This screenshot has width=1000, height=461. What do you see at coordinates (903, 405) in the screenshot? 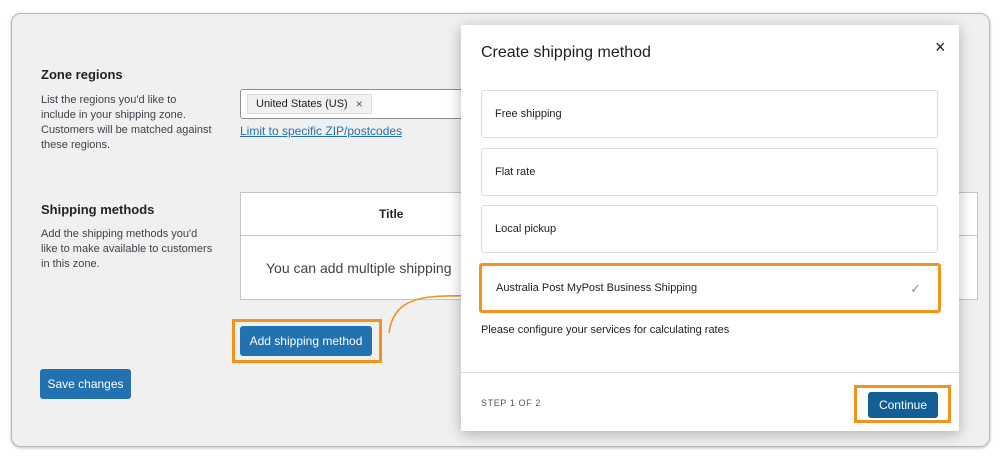
I see `continue-button: Continue` at bounding box center [903, 405].